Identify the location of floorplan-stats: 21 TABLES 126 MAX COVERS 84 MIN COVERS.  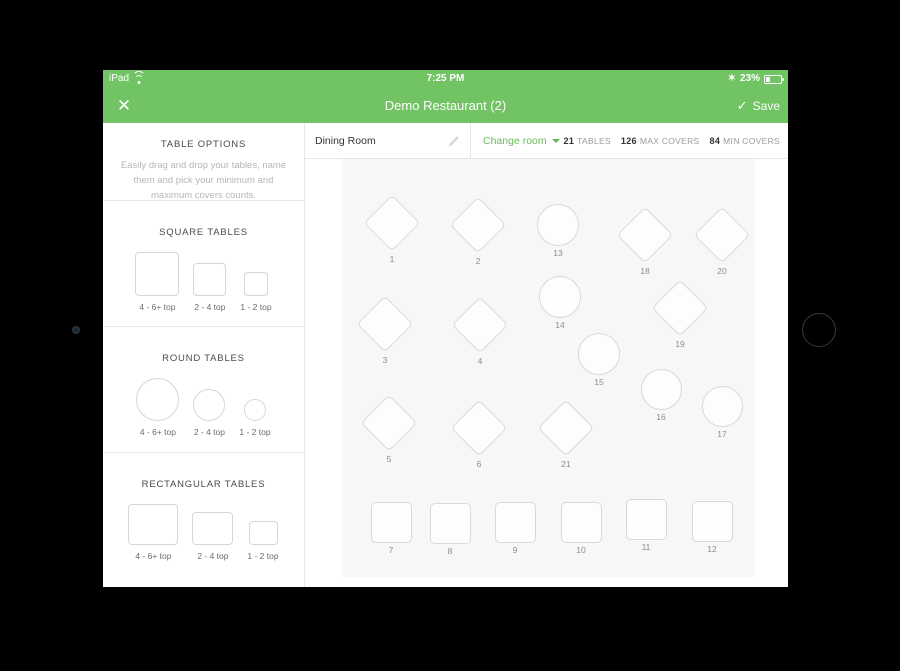
(672, 140).